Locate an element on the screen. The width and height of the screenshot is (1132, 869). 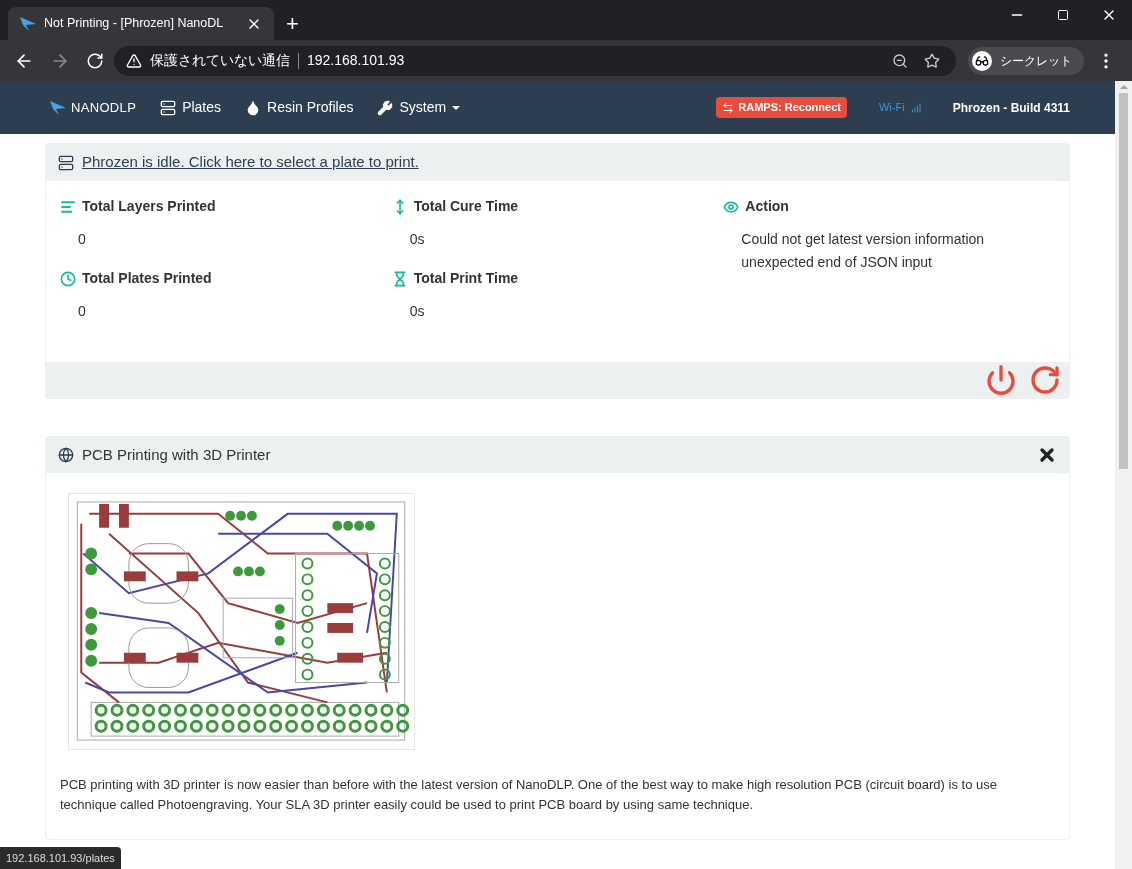
incognito-icon is located at coordinates (982, 60).